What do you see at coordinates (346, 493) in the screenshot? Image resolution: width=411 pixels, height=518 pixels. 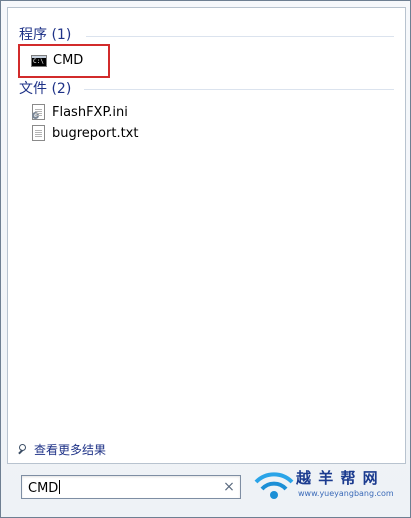 I see `watermark-url: www.yueyangbang.com` at bounding box center [346, 493].